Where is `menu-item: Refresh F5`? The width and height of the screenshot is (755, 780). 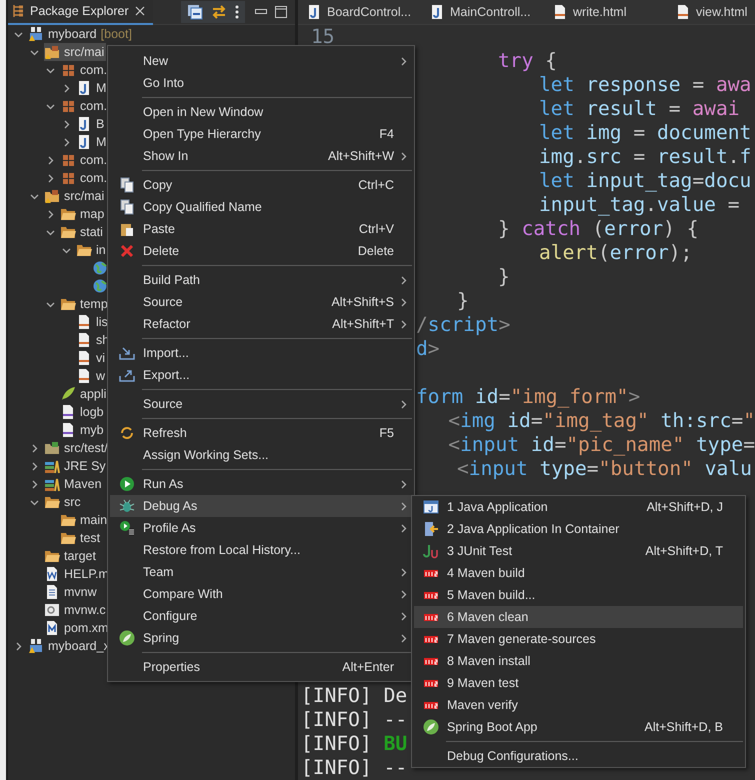
menu-item: Refresh F5 is located at coordinates (261, 433).